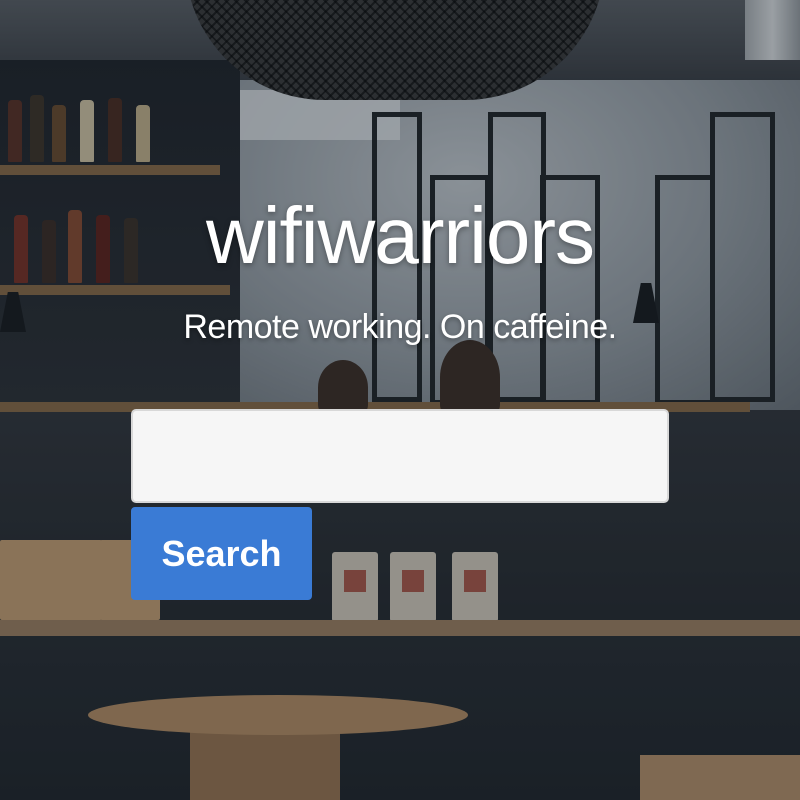  What do you see at coordinates (221, 553) in the screenshot?
I see `search-button: Search` at bounding box center [221, 553].